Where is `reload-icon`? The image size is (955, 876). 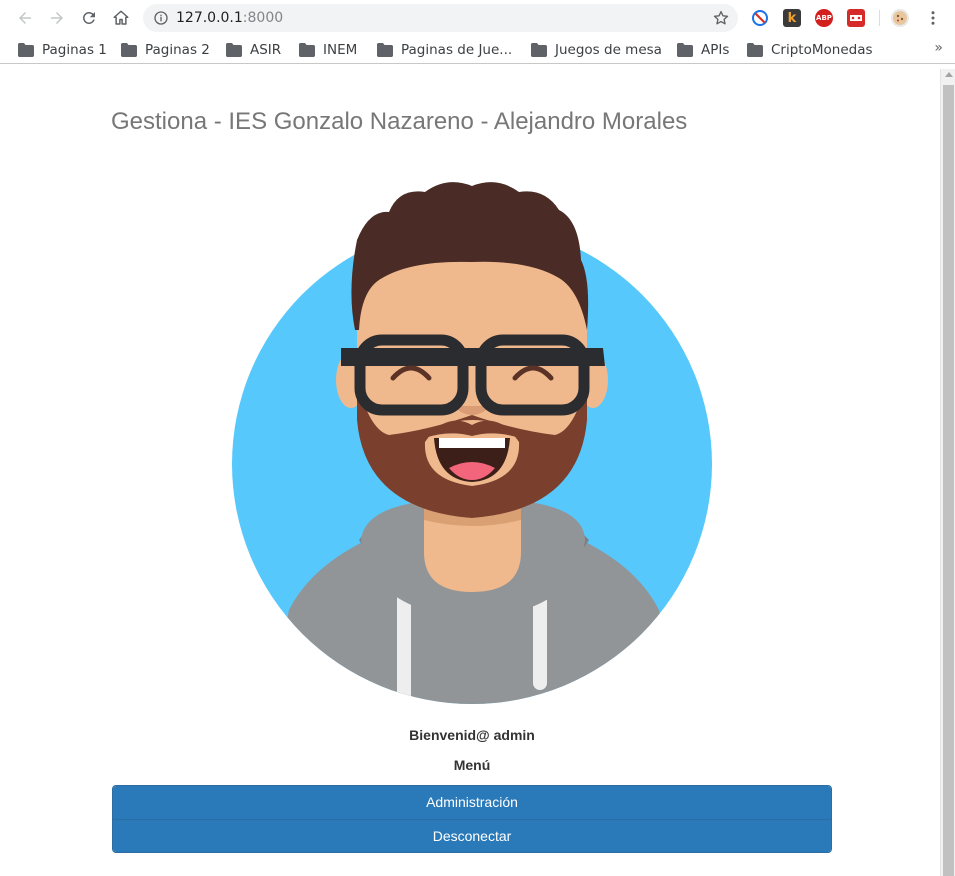 reload-icon is located at coordinates (88, 17).